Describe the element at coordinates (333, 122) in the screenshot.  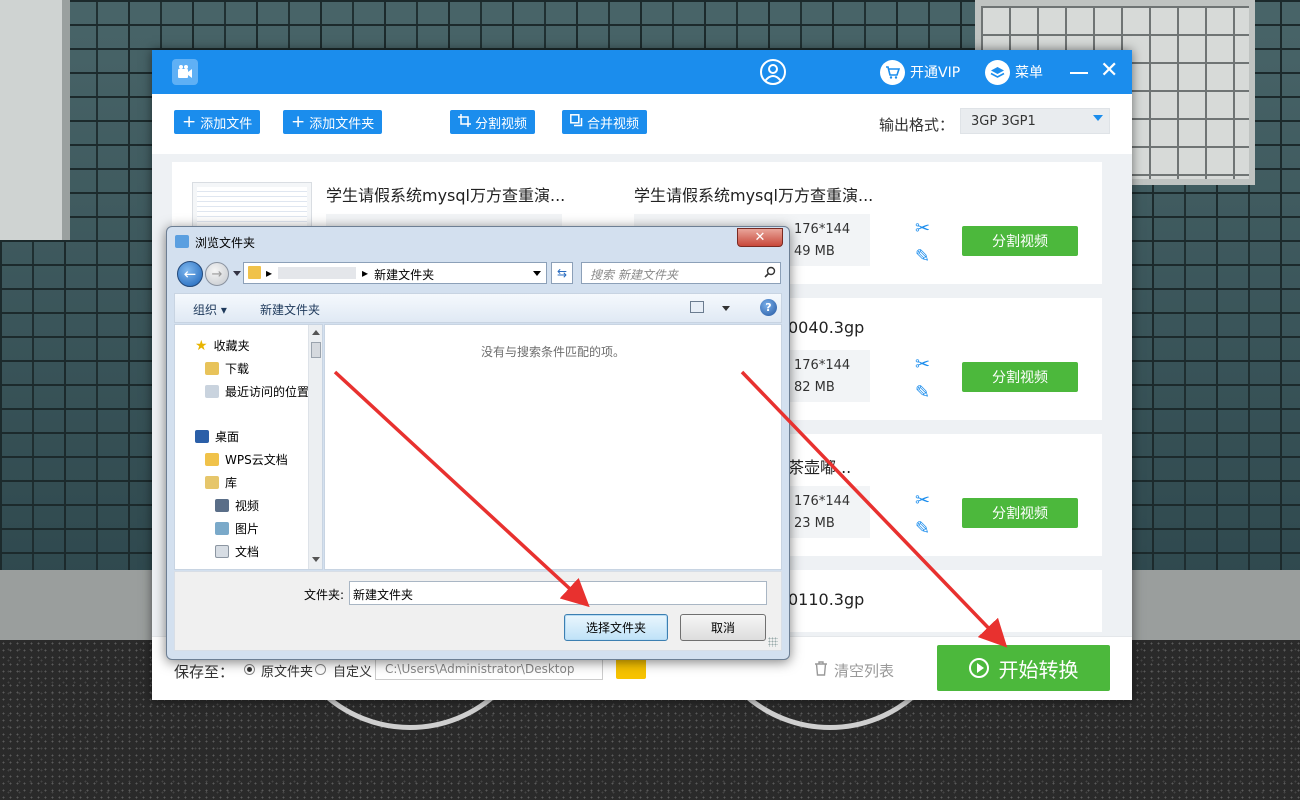
I see `add-folder-button: + 添加文件夹` at that location.